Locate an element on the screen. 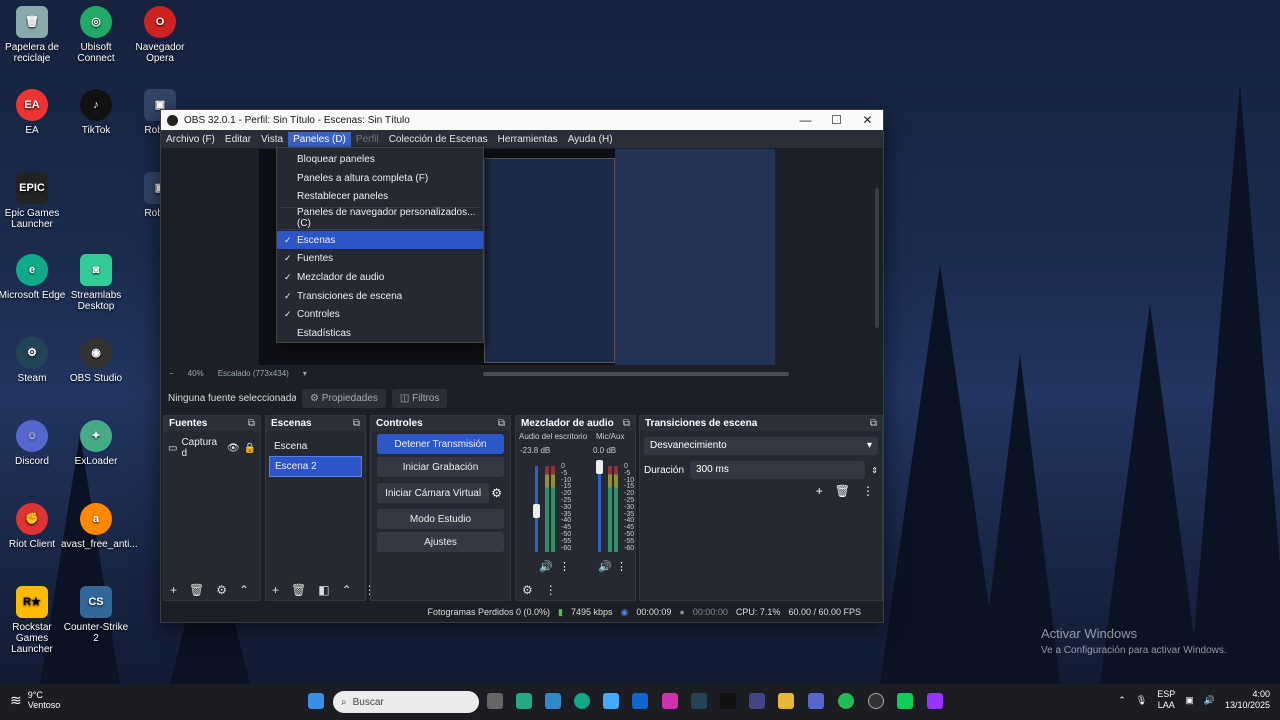 The width and height of the screenshot is (1280, 720). stop-stream-button: Detener Transmisión is located at coordinates (440, 444).